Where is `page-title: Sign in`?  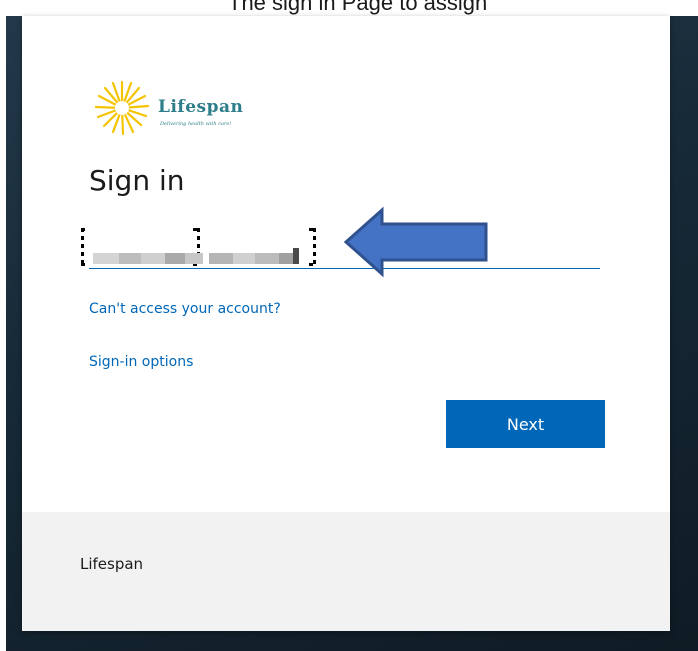
page-title: Sign in is located at coordinates (137, 180).